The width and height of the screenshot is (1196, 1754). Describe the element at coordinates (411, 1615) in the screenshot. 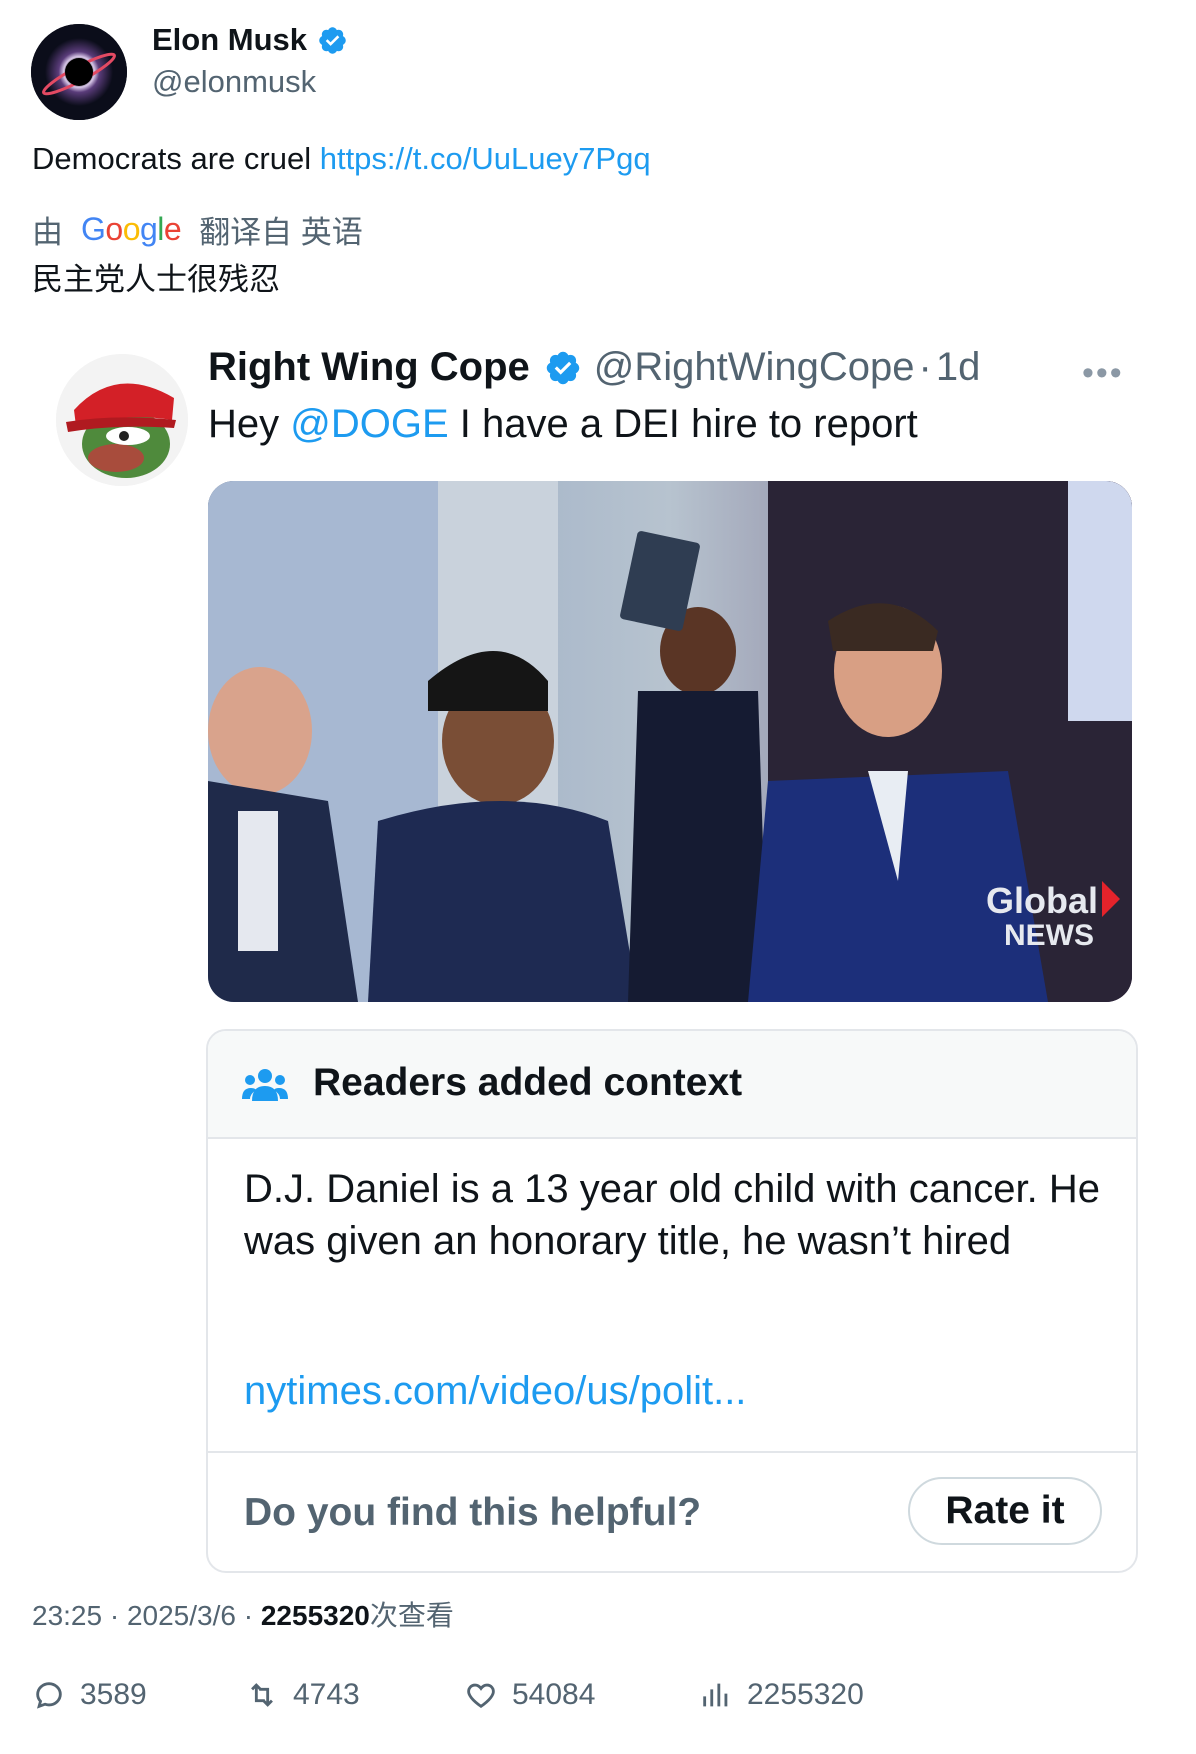

I see `view-count-suffix: 次查看` at that location.